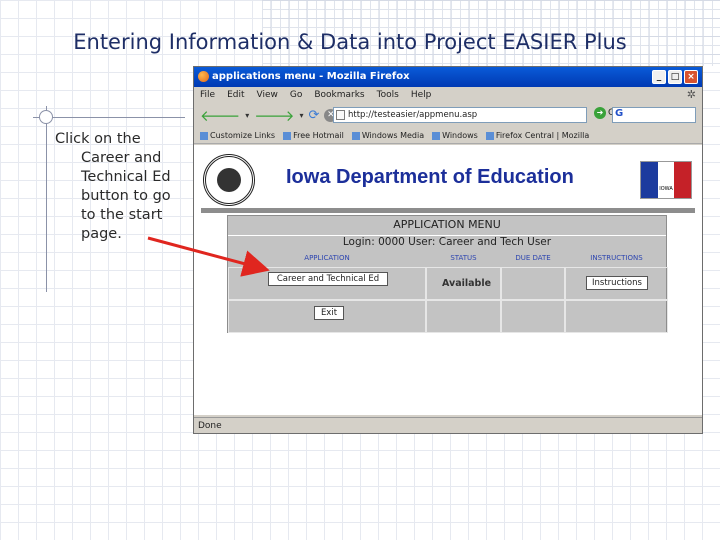 This screenshot has height=540, width=720. I want to click on bookmark-free-hotmail: Free Hotmail, so click(313, 135).